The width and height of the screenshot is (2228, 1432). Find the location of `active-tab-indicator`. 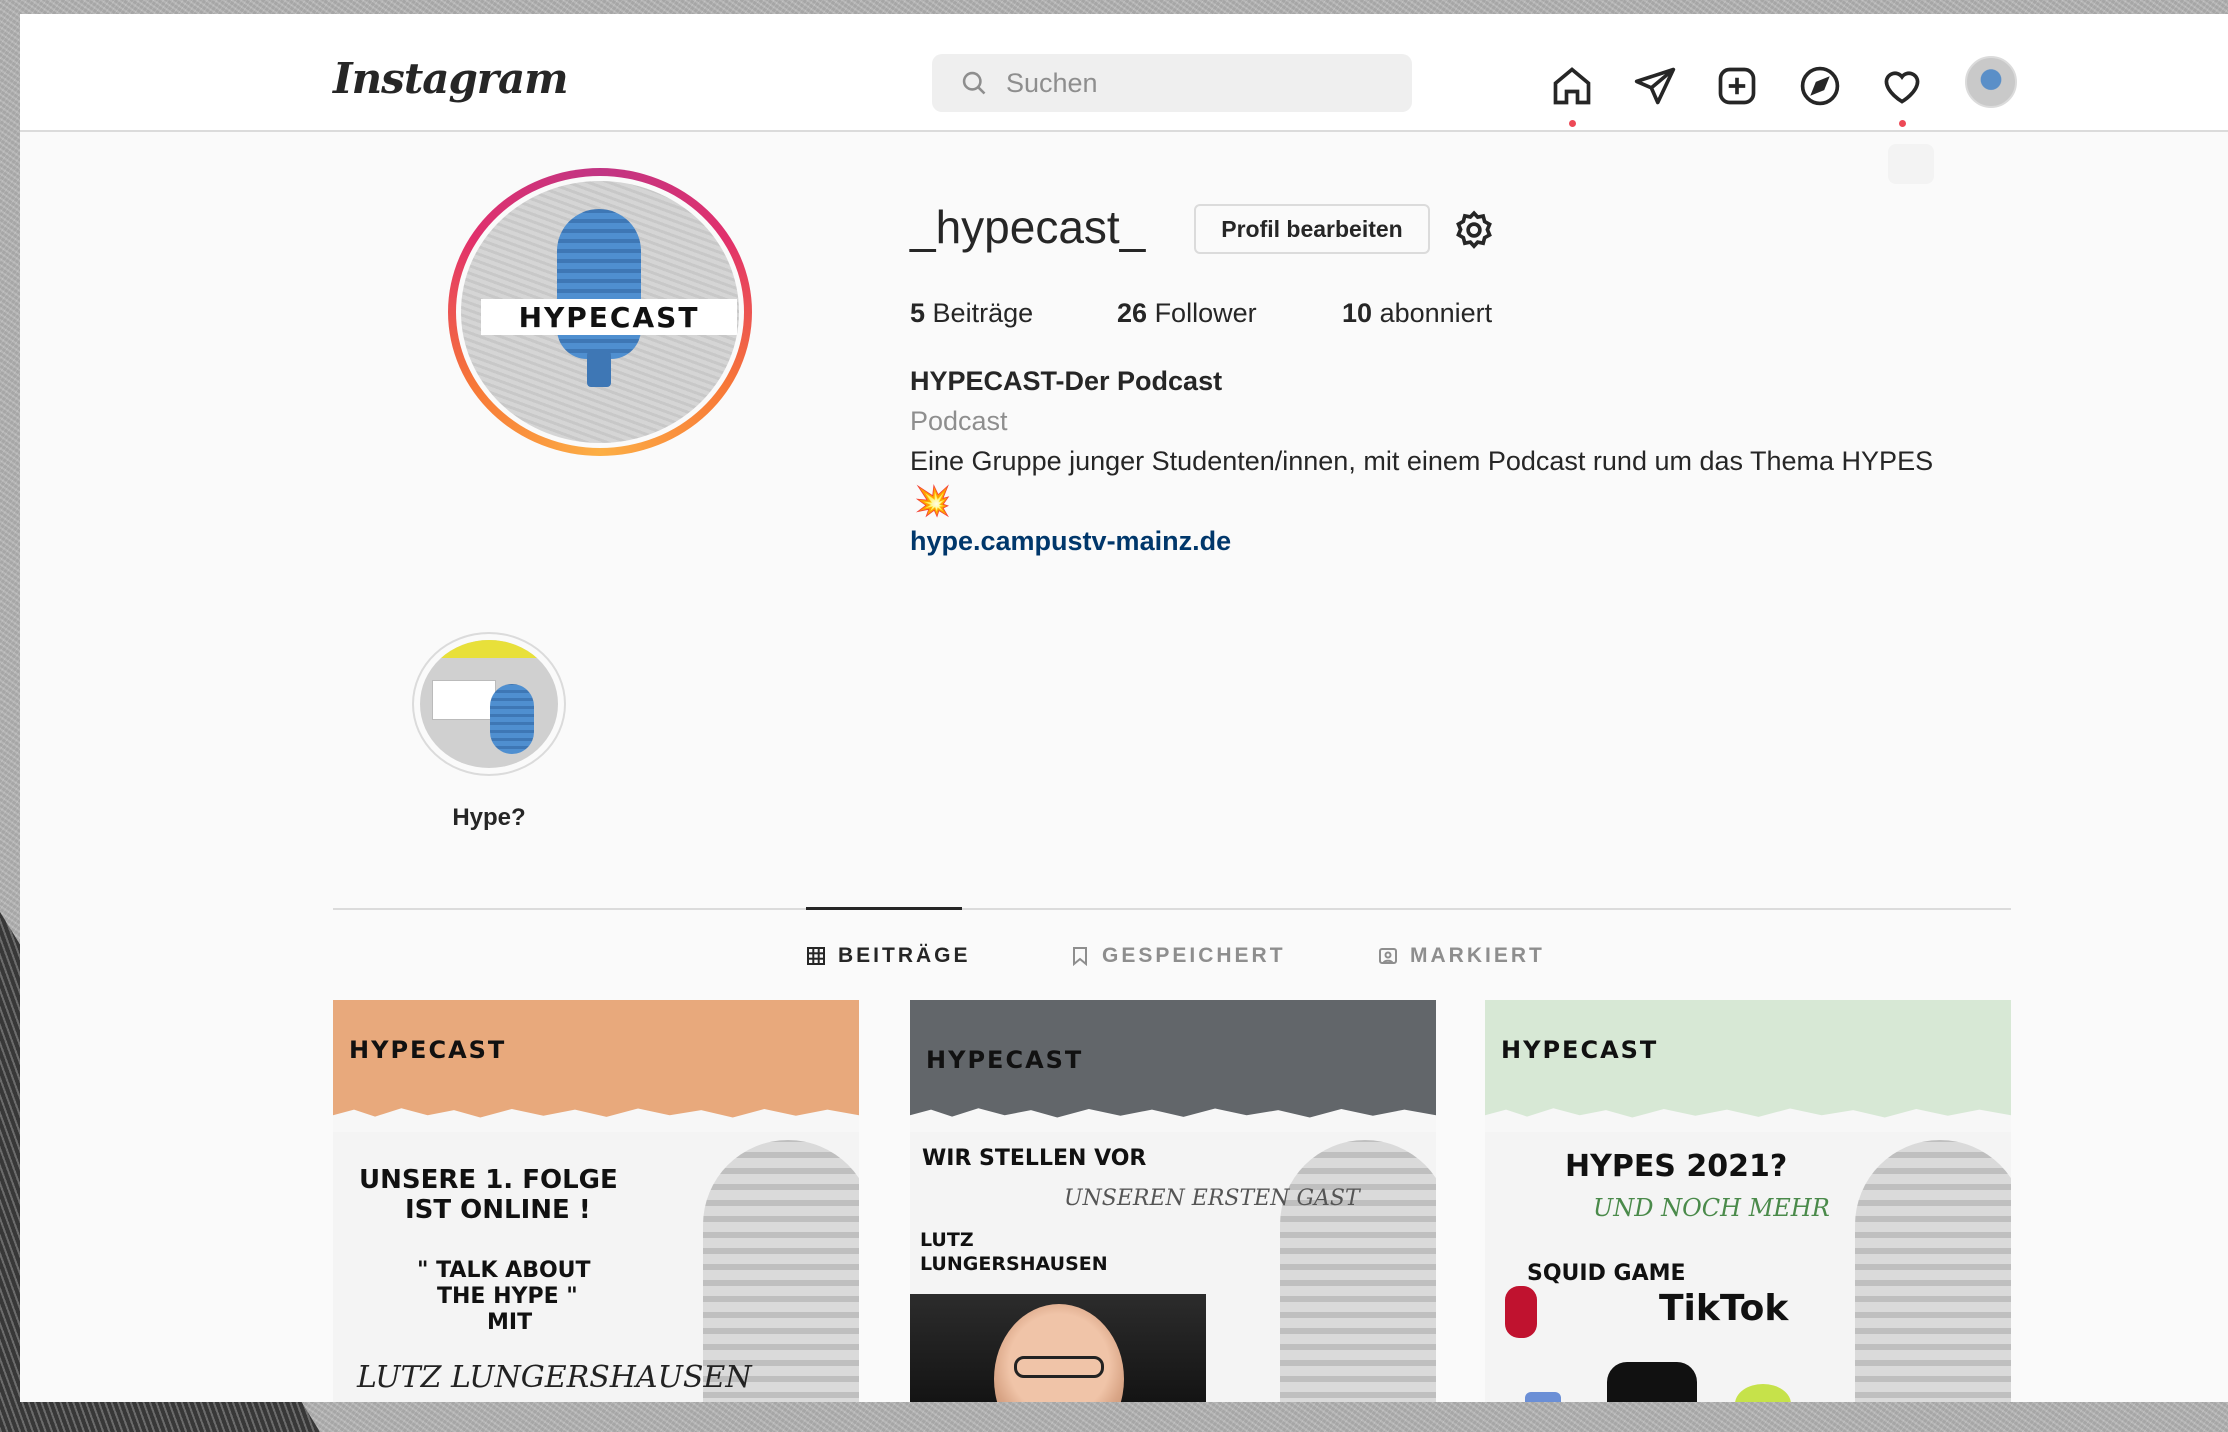

active-tab-indicator is located at coordinates (884, 908).